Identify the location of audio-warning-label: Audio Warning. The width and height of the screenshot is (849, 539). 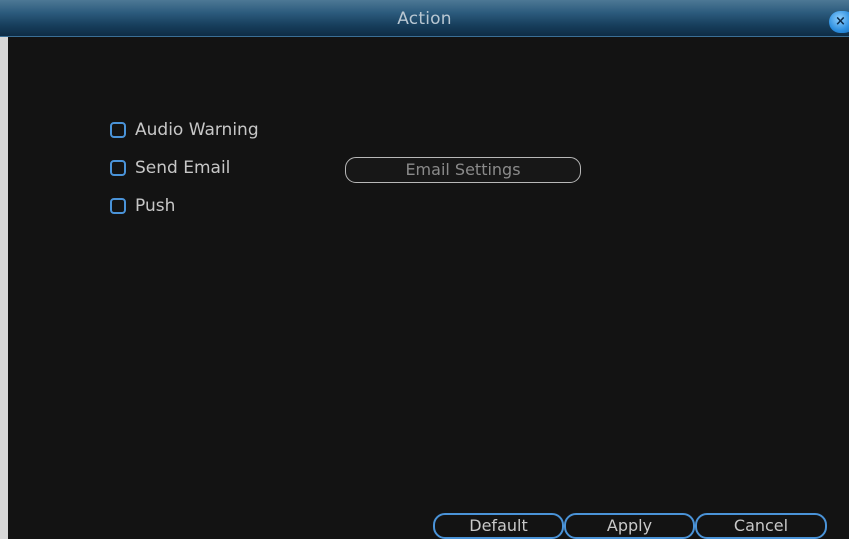
(197, 130).